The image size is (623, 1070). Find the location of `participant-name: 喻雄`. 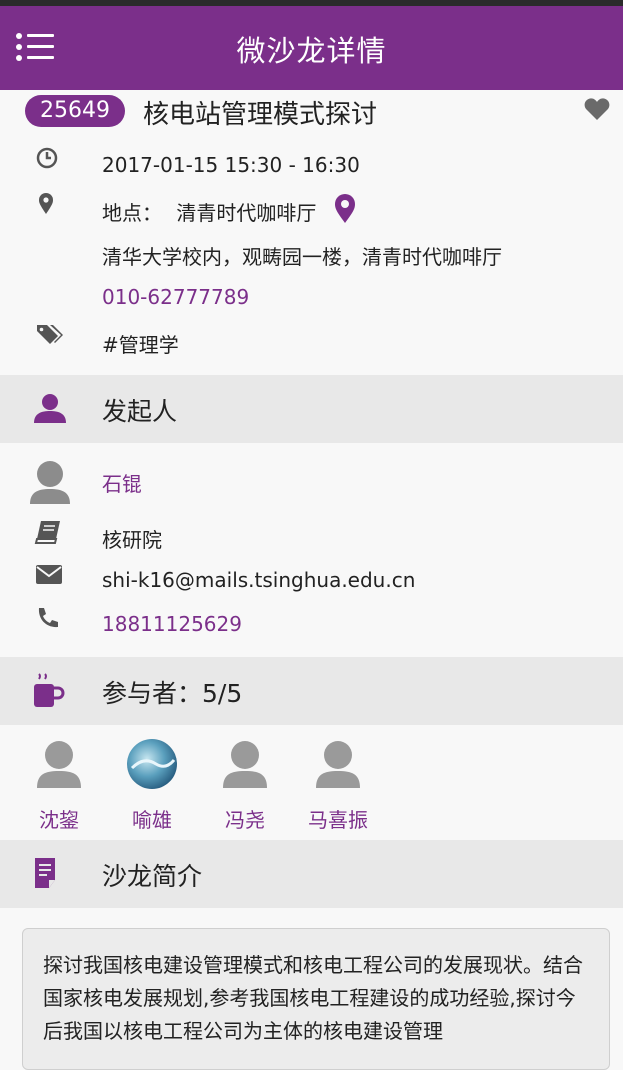

participant-name: 喻雄 is located at coordinates (152, 820).